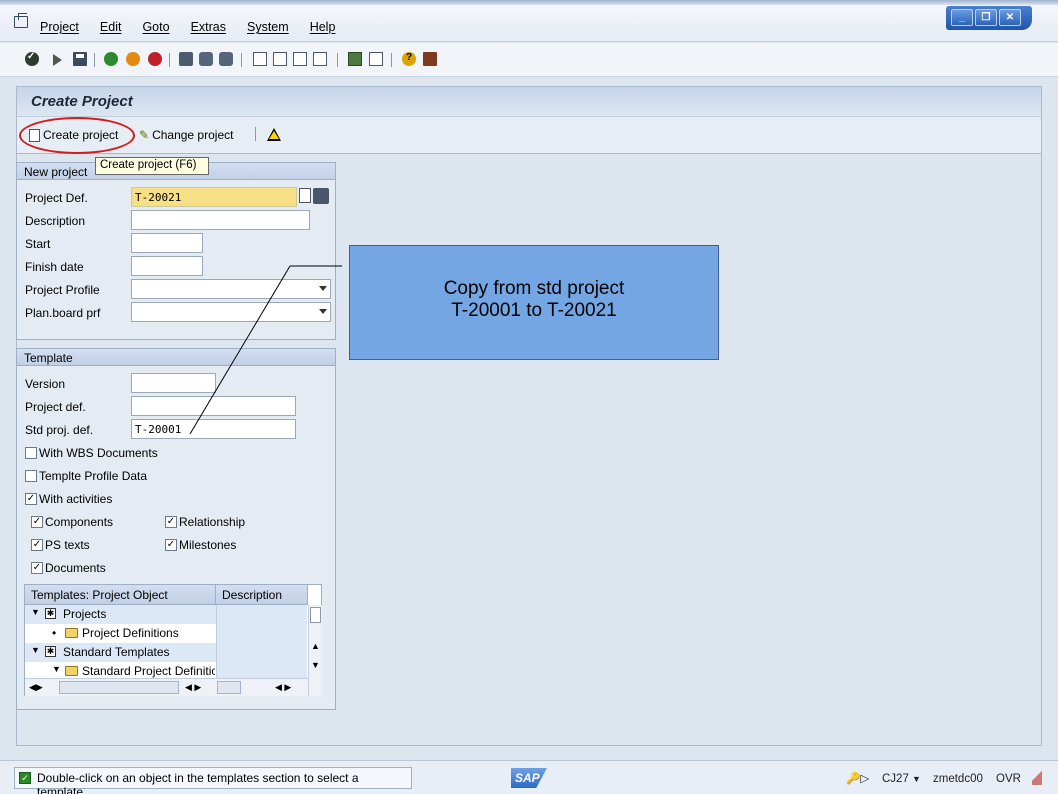 The image size is (1058, 794). Describe the element at coordinates (50, 651) in the screenshot. I see `template-node-icon: ✱` at that location.